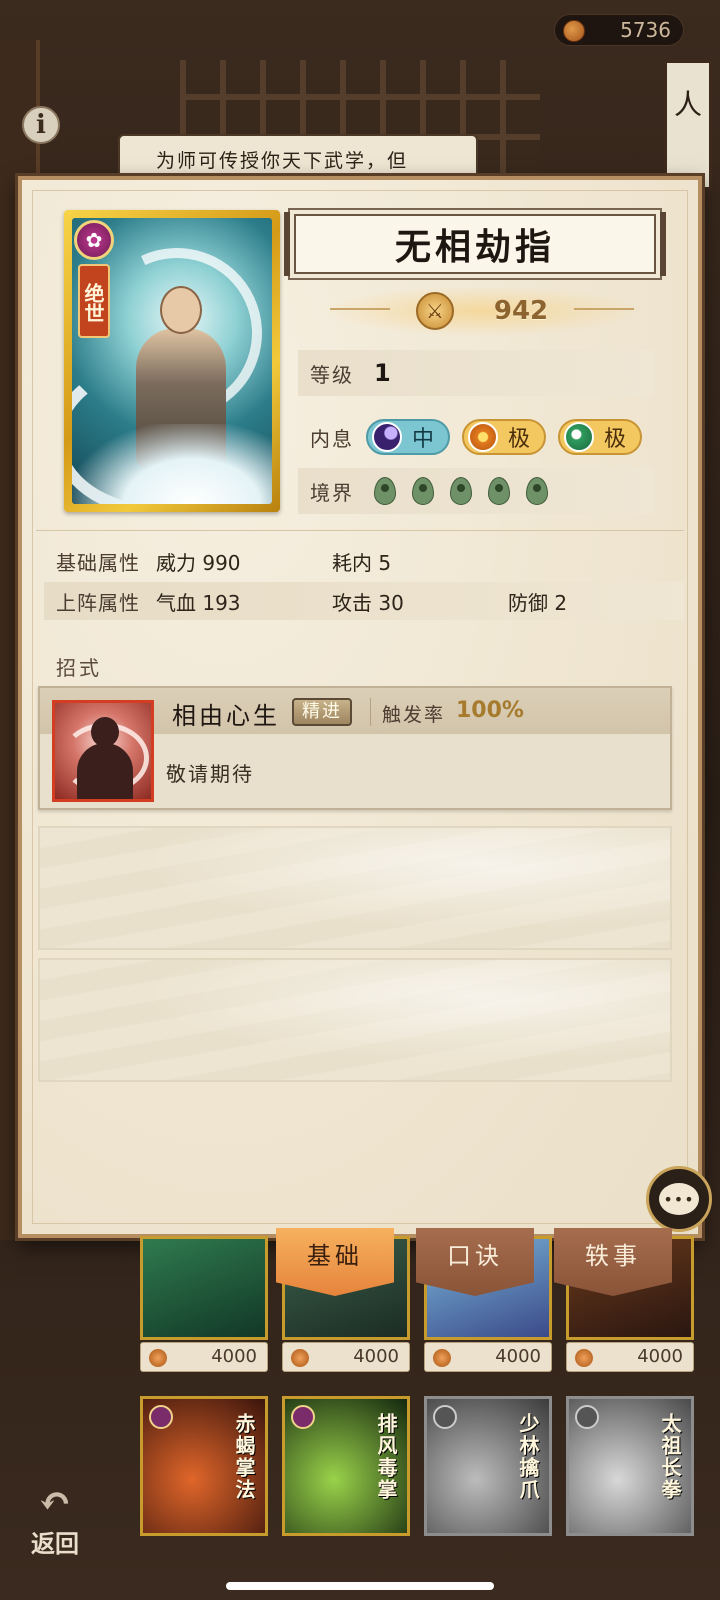  I want to click on divider, so click(360, 530).